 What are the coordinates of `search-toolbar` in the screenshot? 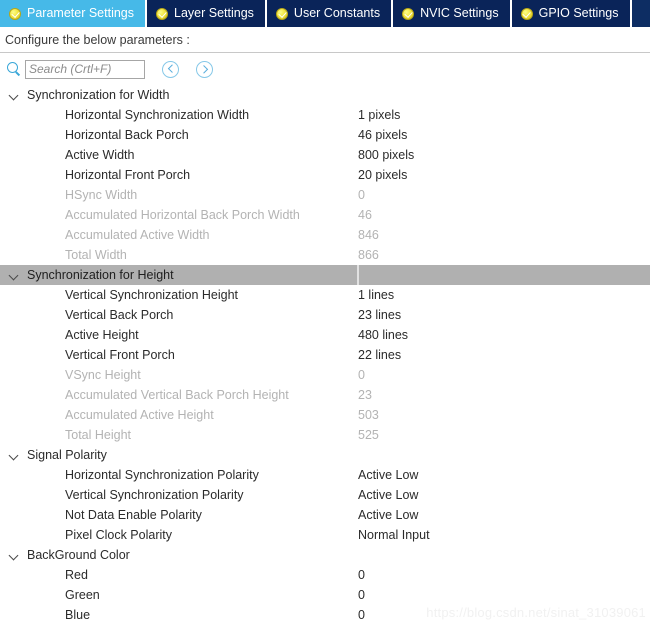 It's located at (325, 69).